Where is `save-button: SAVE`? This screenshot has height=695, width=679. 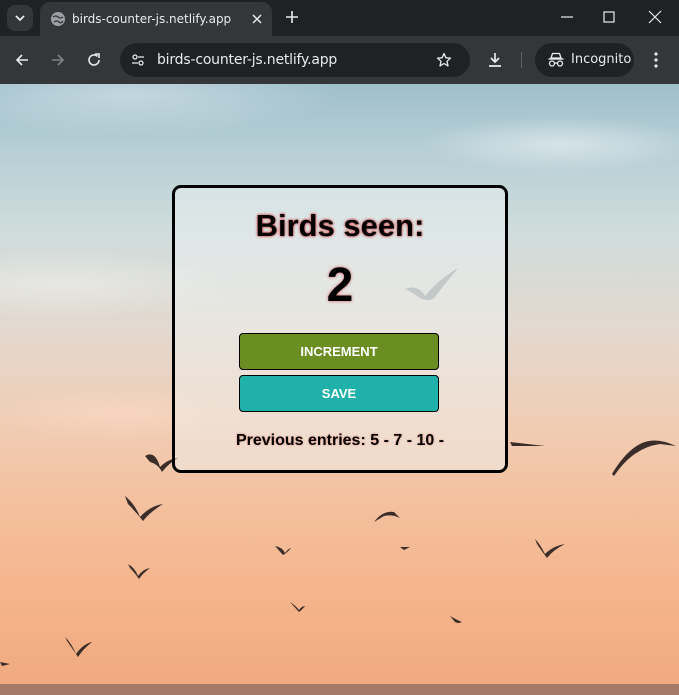
save-button: SAVE is located at coordinates (339, 393).